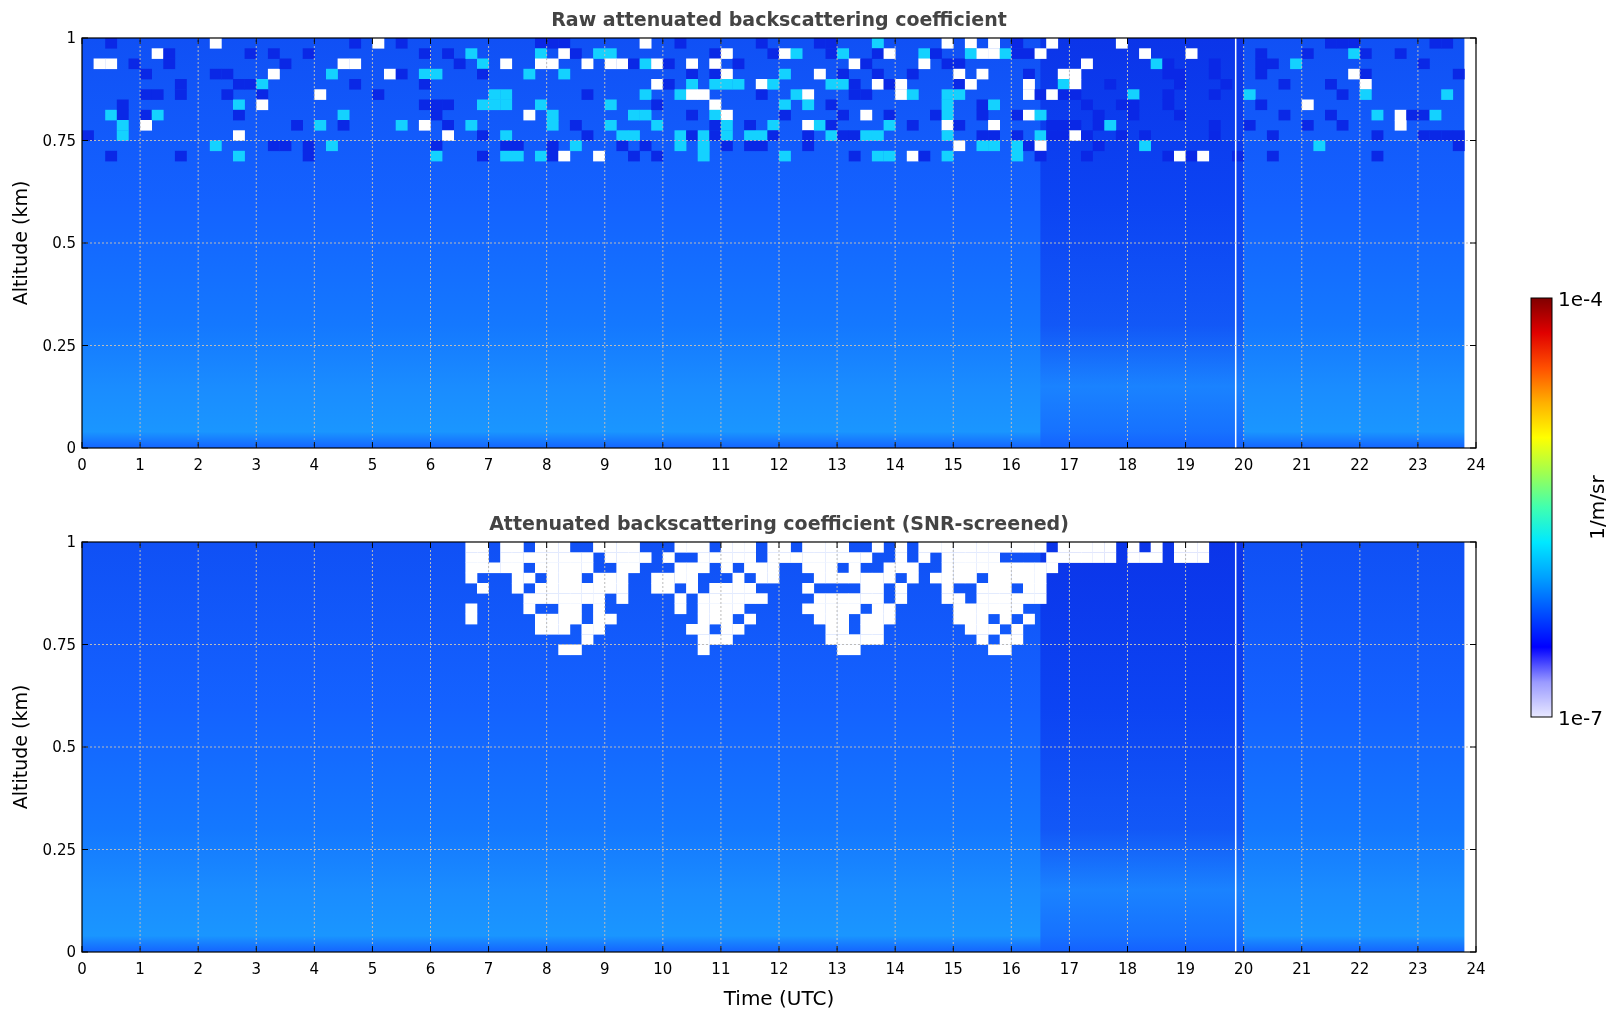  What do you see at coordinates (779, 19) in the screenshot?
I see `chart-title: Raw attenuated backscattering coefficient` at bounding box center [779, 19].